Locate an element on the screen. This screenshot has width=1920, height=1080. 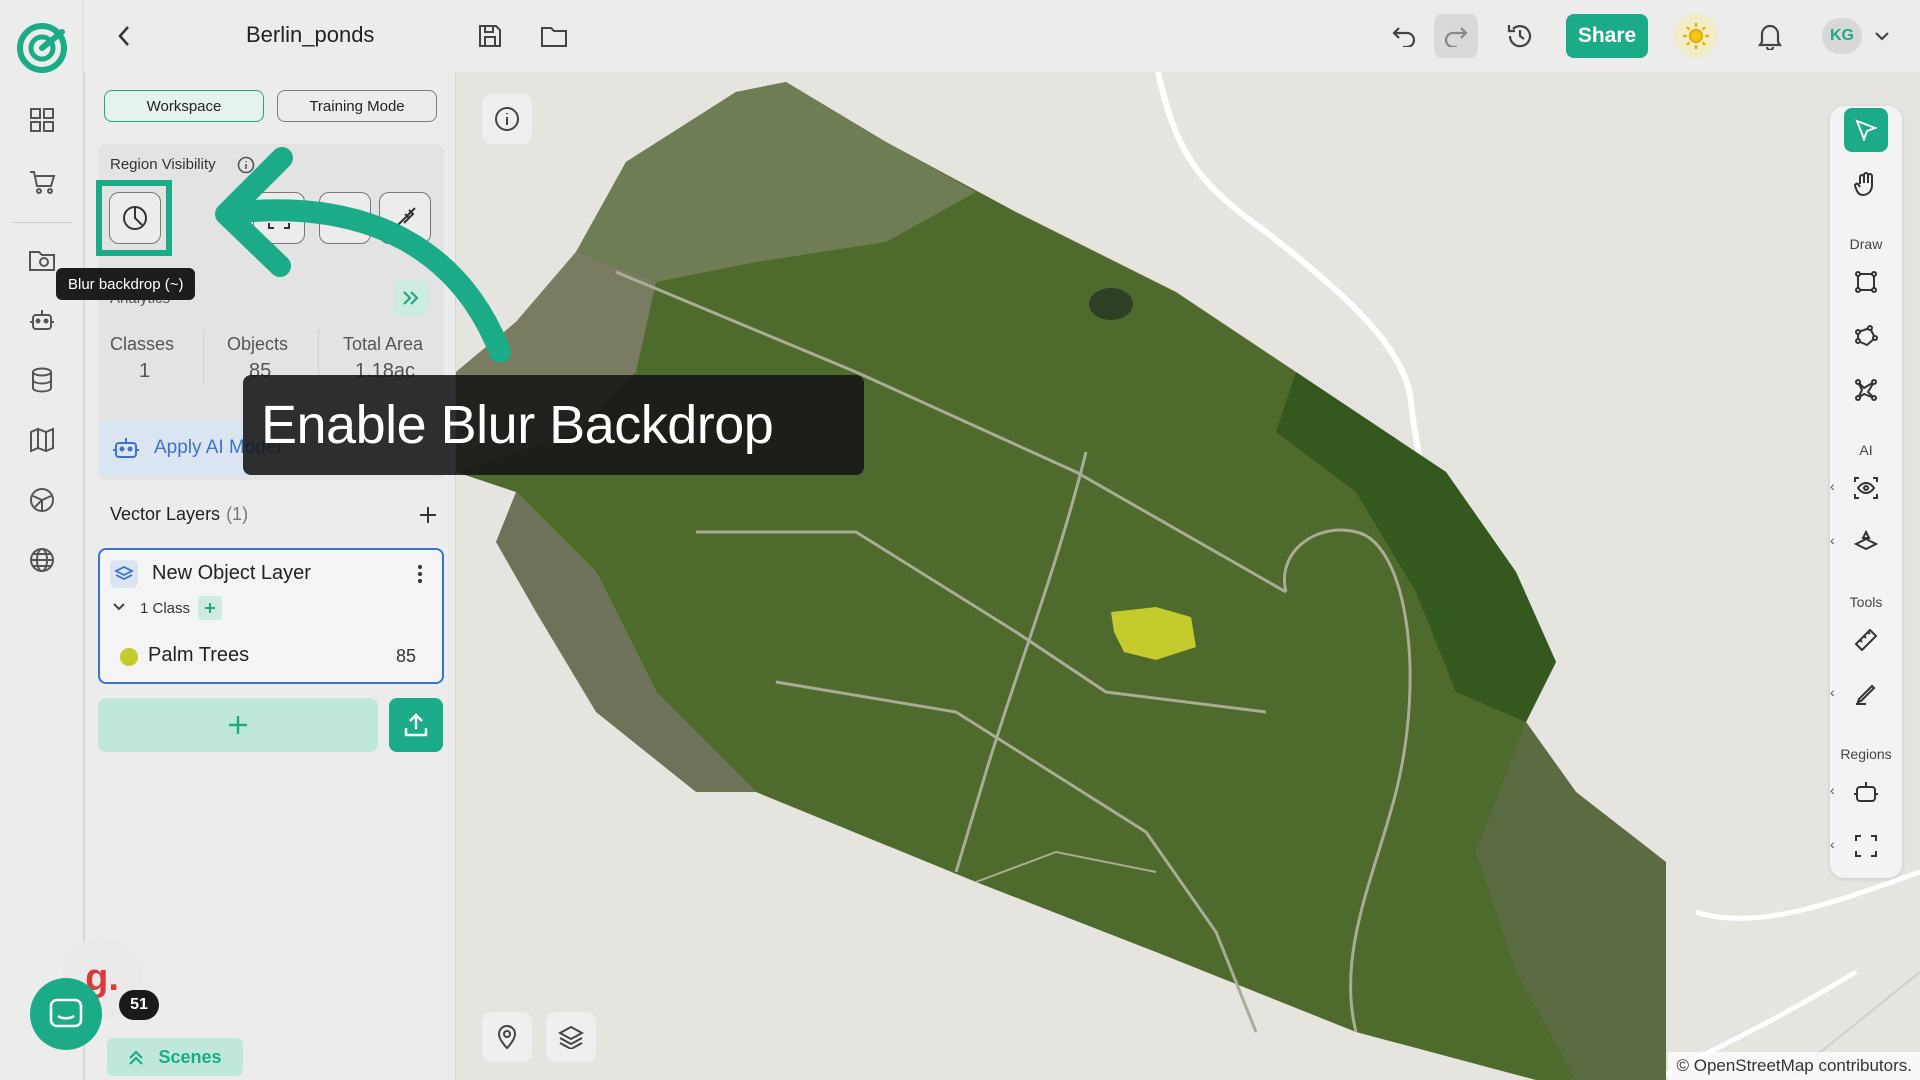
vector-layers-count: (1) is located at coordinates (237, 514).